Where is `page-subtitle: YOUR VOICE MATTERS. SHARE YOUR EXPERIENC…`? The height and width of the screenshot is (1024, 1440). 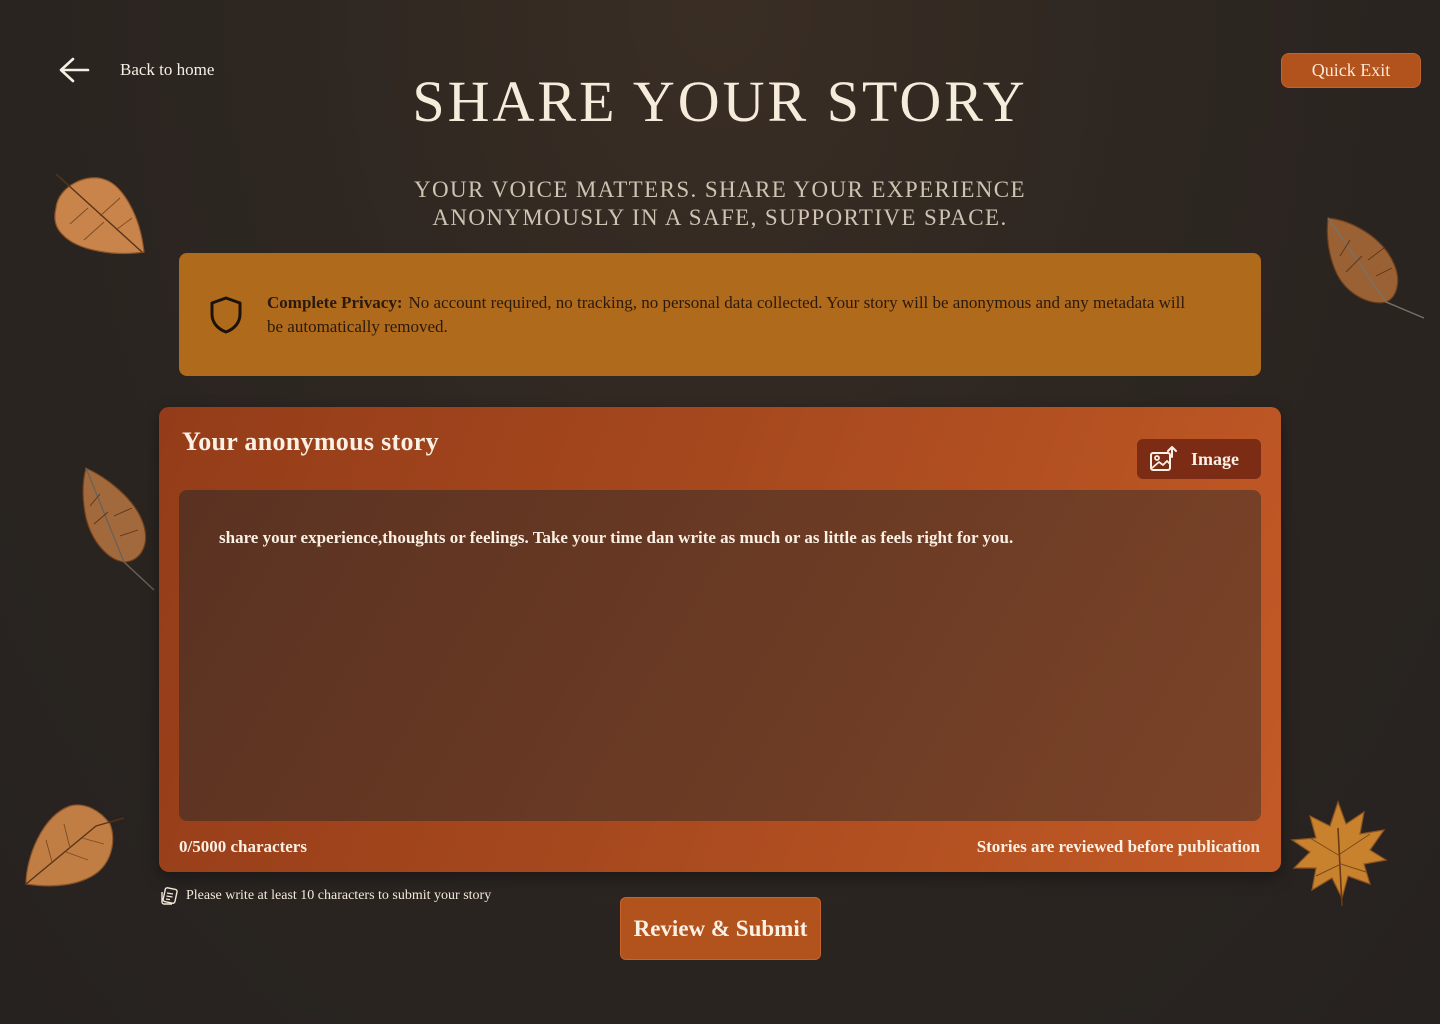 page-subtitle: YOUR VOICE MATTERS. SHARE YOUR EXPERIENC… is located at coordinates (720, 203).